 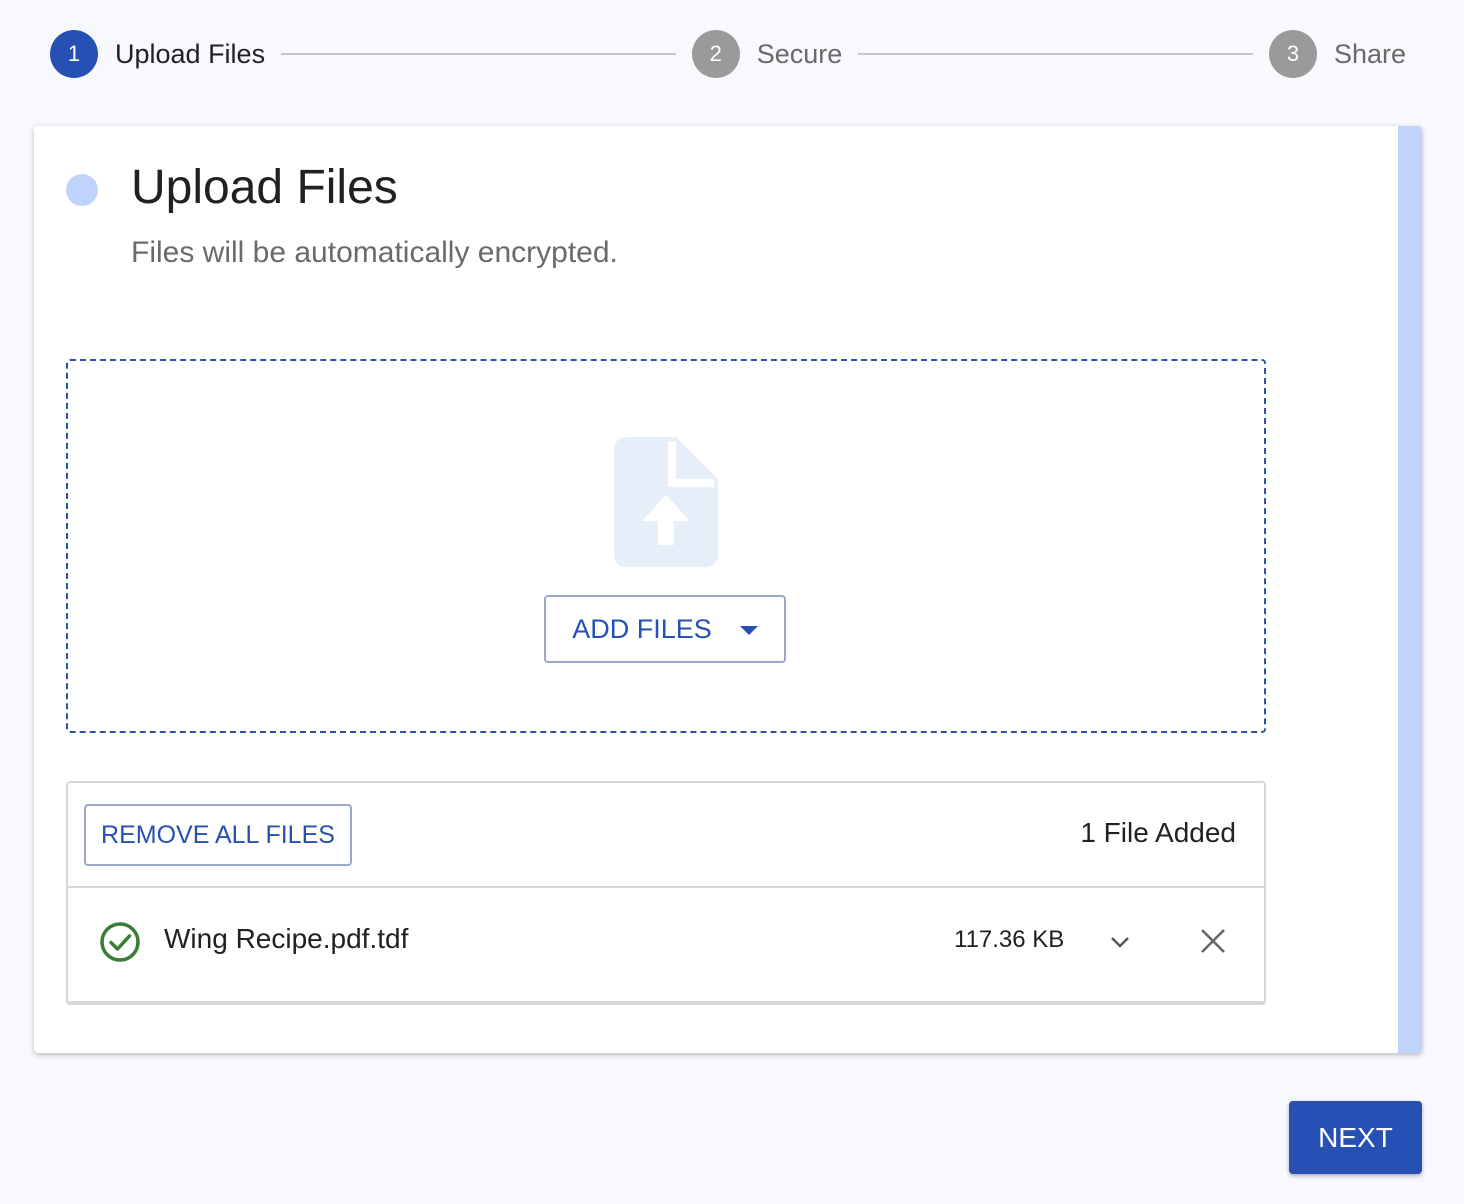 I want to click on chevron-down-icon, so click(x=1120, y=942).